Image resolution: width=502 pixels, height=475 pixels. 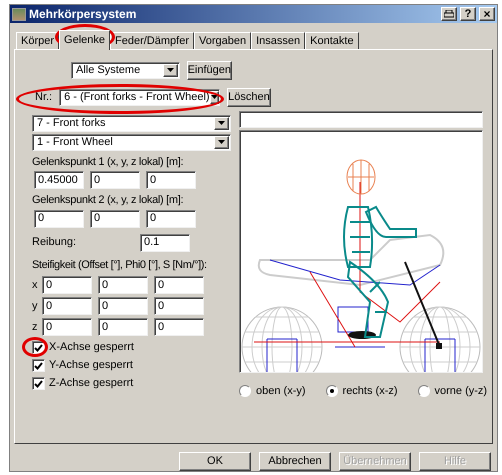 I want to click on field-label: Gelenkspunkt 2 (x, y, z lokal) [m]:, so click(x=108, y=200).